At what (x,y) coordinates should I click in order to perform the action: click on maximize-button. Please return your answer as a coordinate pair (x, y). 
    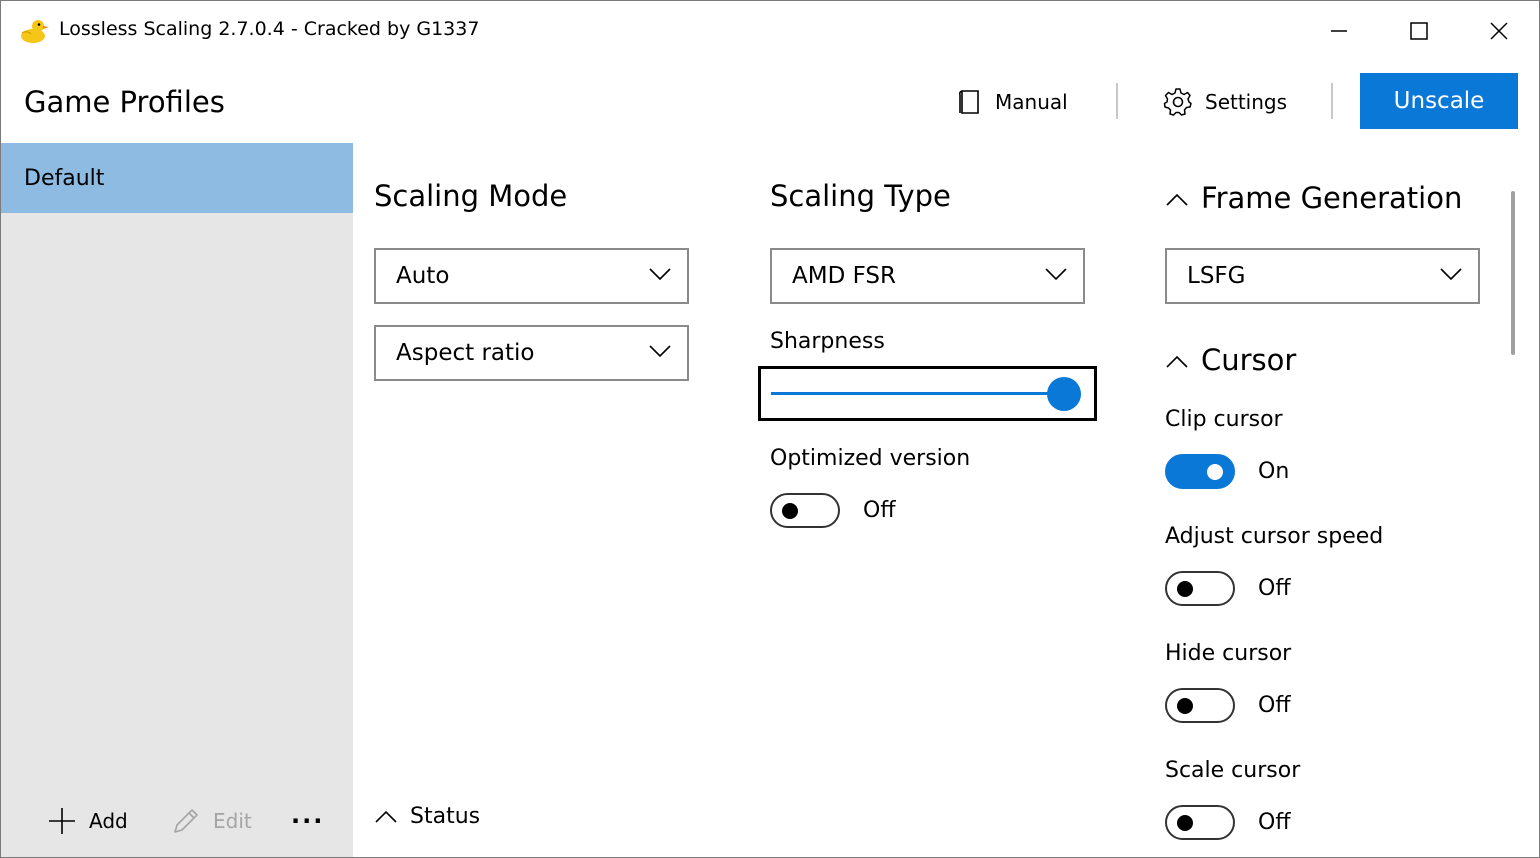
    Looking at the image, I should click on (1419, 31).